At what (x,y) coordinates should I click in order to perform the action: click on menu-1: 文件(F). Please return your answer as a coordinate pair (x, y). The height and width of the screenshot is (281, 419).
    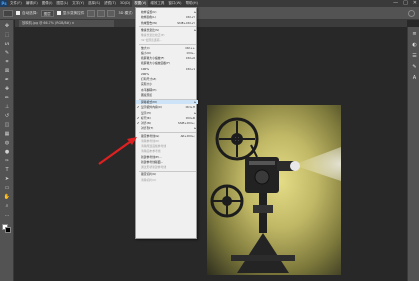
    Looking at the image, I should click on (16, 3).